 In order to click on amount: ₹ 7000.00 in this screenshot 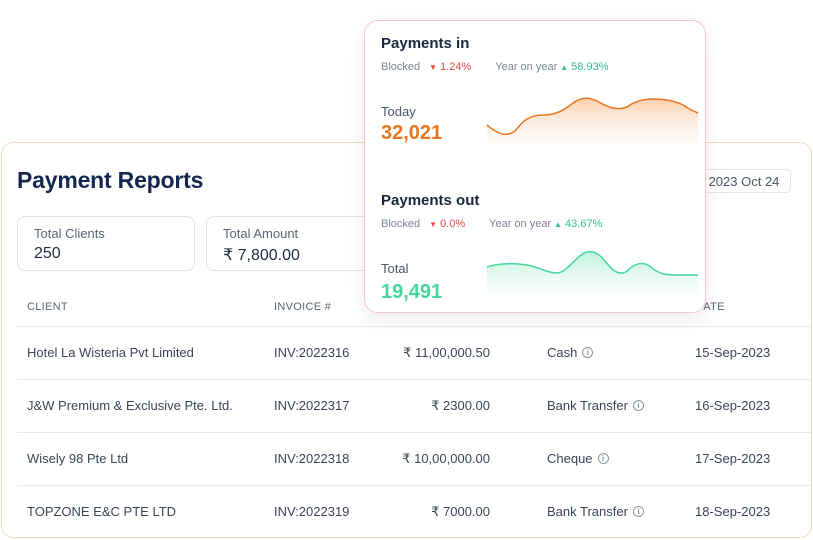, I will do `click(460, 511)`.